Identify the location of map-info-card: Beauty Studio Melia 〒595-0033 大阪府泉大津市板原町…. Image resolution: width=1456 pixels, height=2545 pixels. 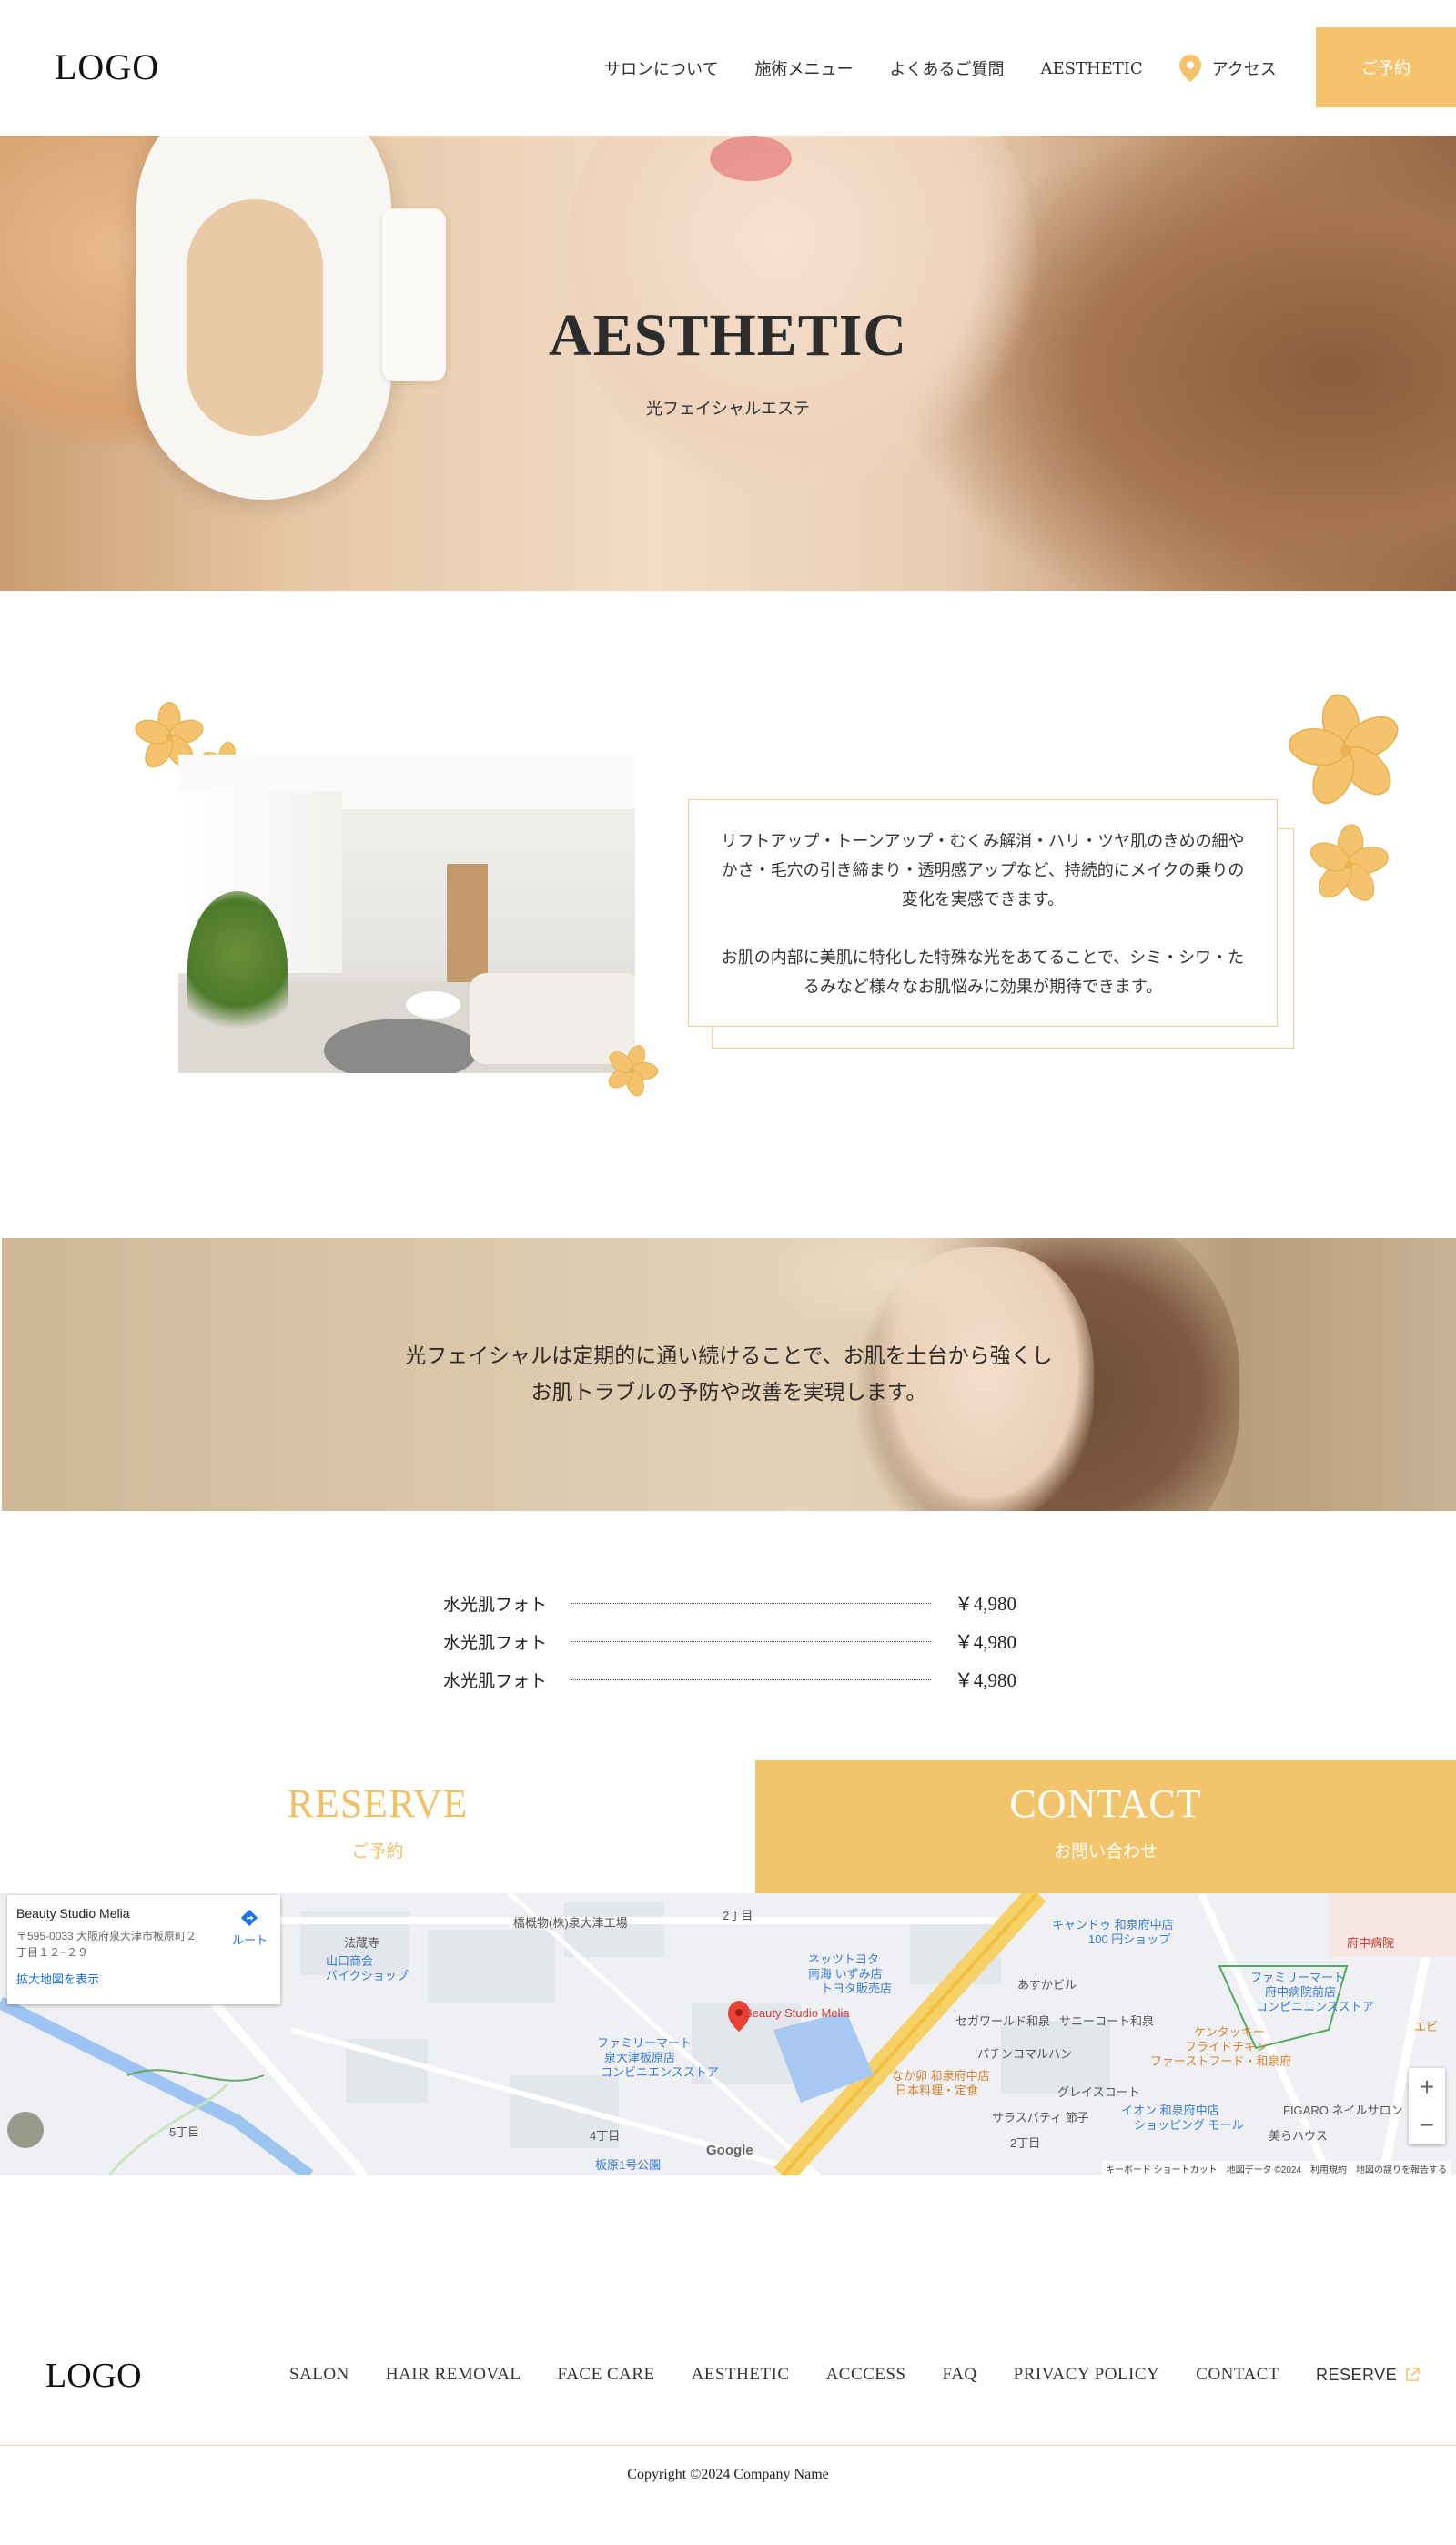
(144, 1949).